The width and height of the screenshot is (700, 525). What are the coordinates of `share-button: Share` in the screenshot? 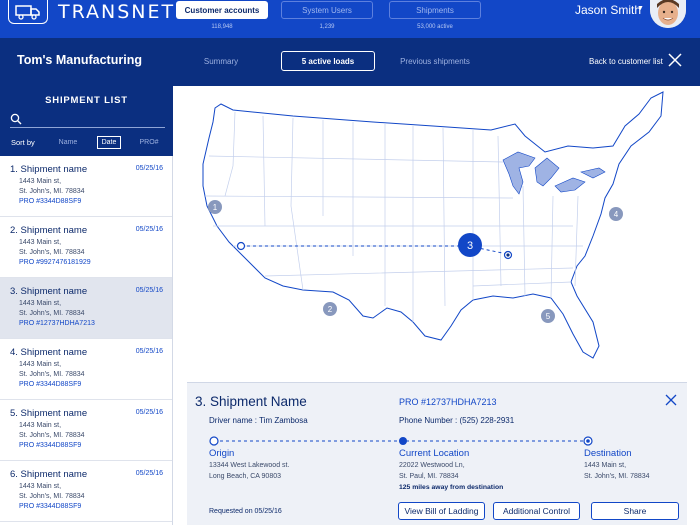 It's located at (635, 511).